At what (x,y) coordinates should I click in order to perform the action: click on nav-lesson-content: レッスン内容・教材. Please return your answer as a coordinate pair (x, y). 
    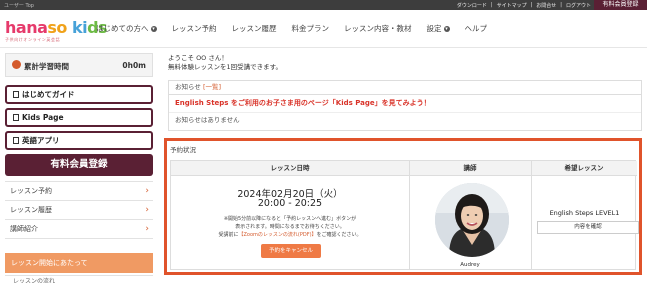
    Looking at the image, I should click on (378, 28).